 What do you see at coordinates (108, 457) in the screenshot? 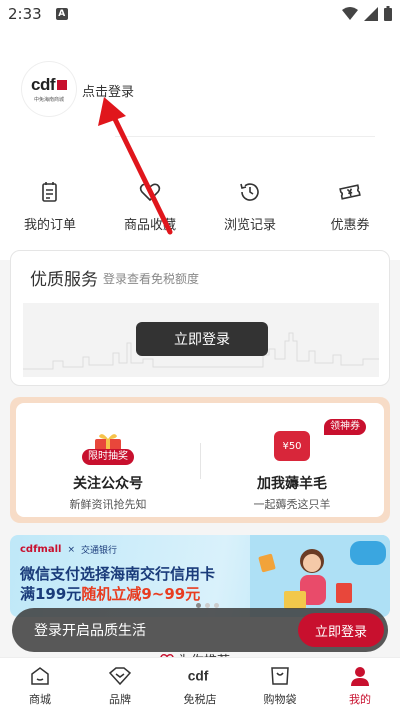
I see `lottery-badge: 限时抽奖` at bounding box center [108, 457].